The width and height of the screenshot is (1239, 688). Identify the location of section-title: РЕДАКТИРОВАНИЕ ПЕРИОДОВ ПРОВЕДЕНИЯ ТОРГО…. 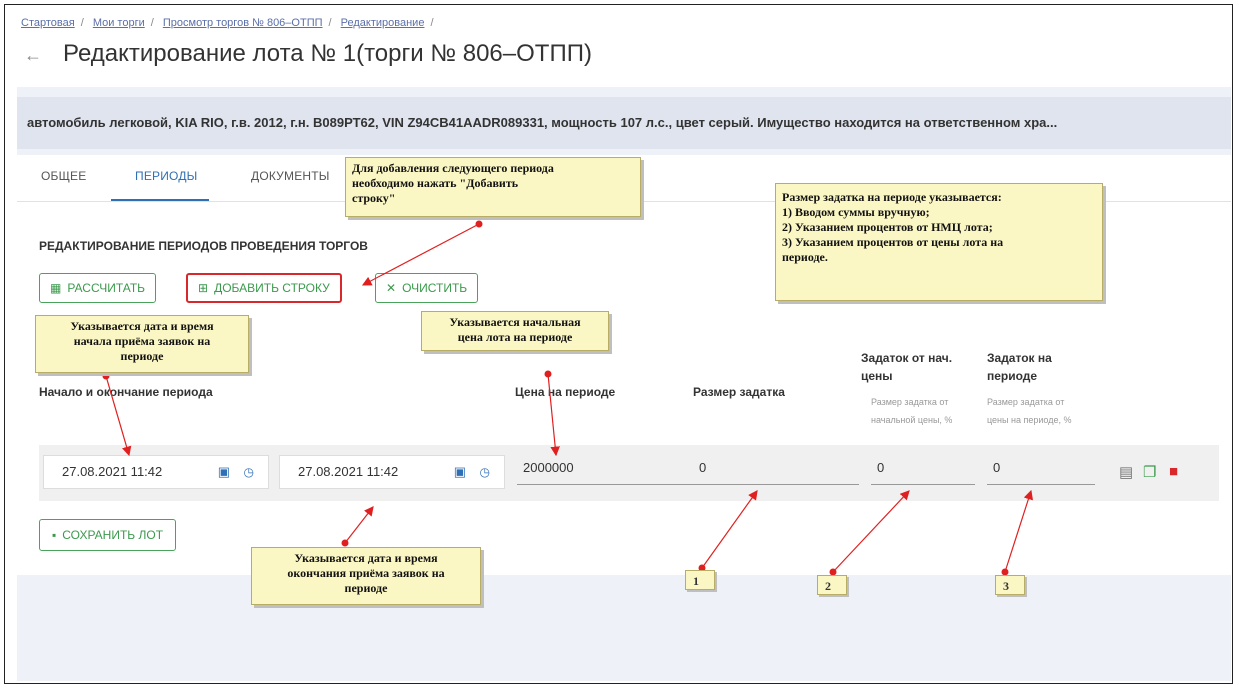
(203, 246).